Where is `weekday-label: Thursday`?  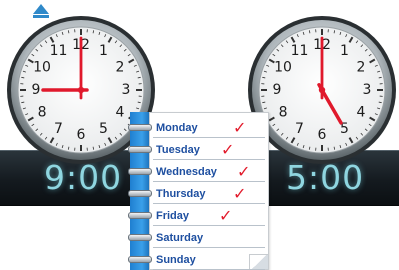
weekday-label: Thursday is located at coordinates (181, 194).